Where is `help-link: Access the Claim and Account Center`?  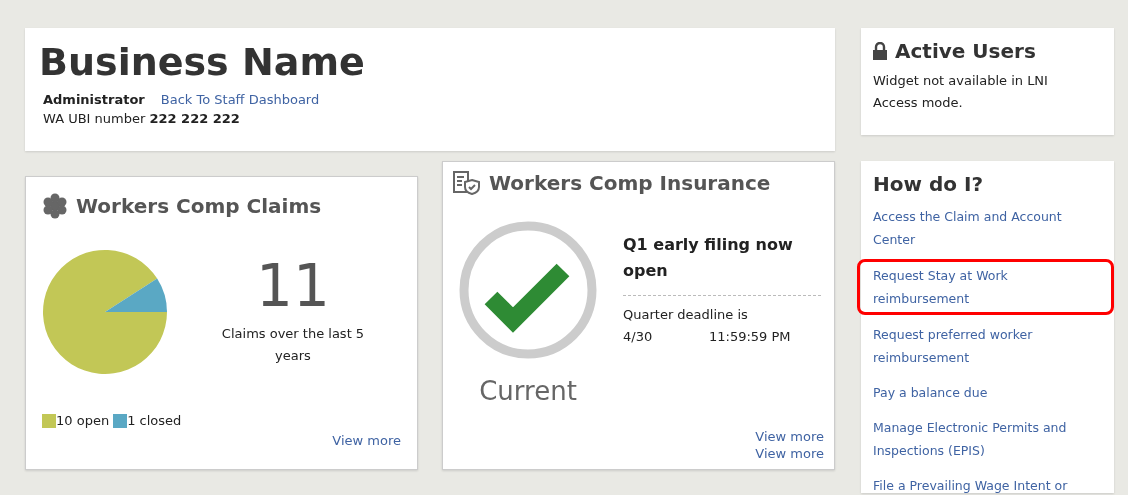 help-link: Access the Claim and Account Center is located at coordinates (987, 228).